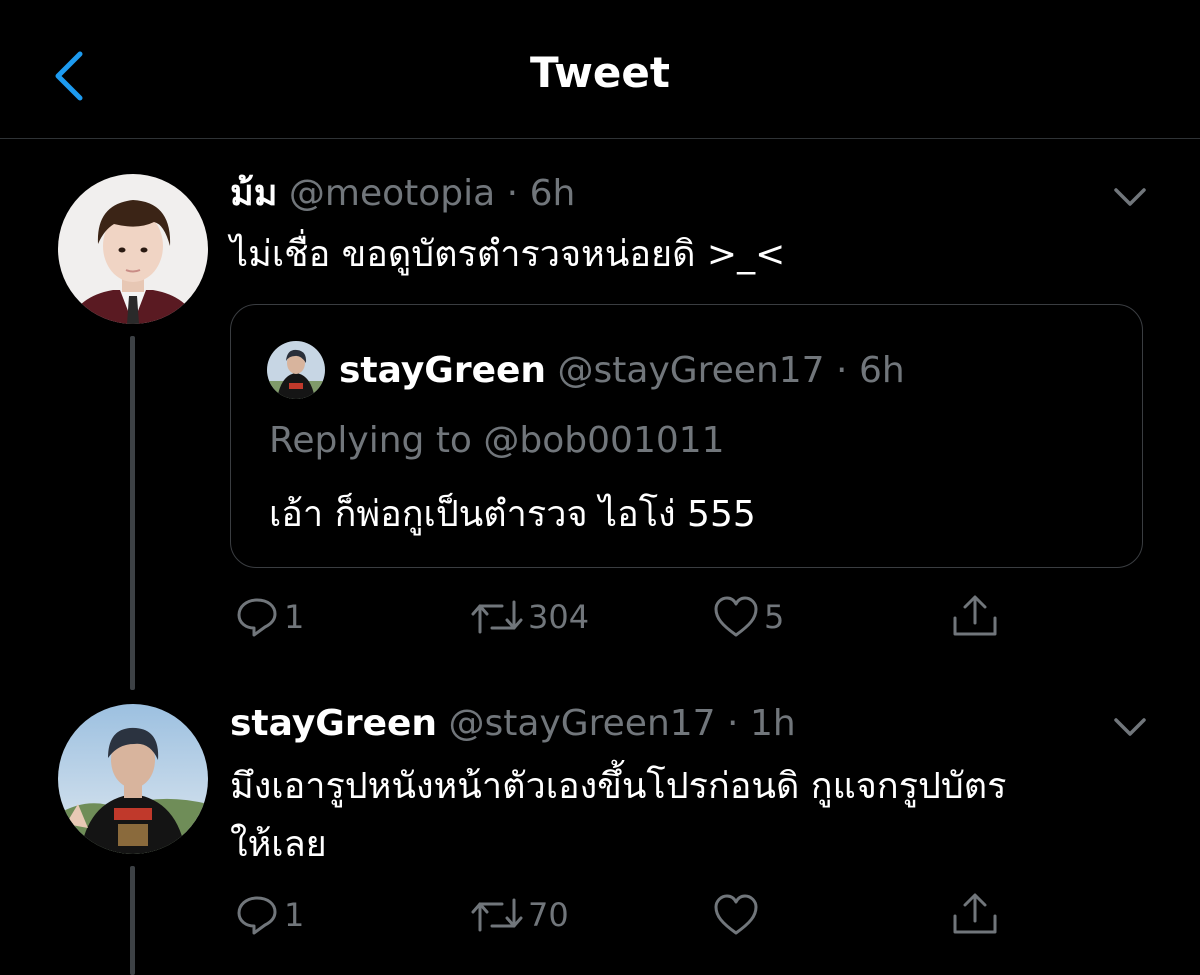 Image resolution: width=1200 pixels, height=975 pixels. I want to click on retweet-button: 304, so click(529, 617).